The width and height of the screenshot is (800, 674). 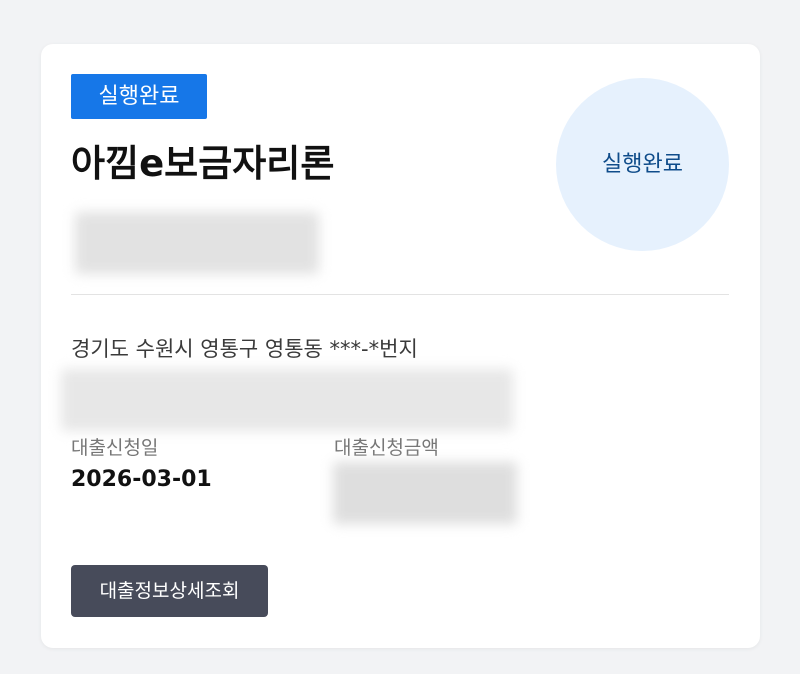 I want to click on divider, so click(x=400, y=294).